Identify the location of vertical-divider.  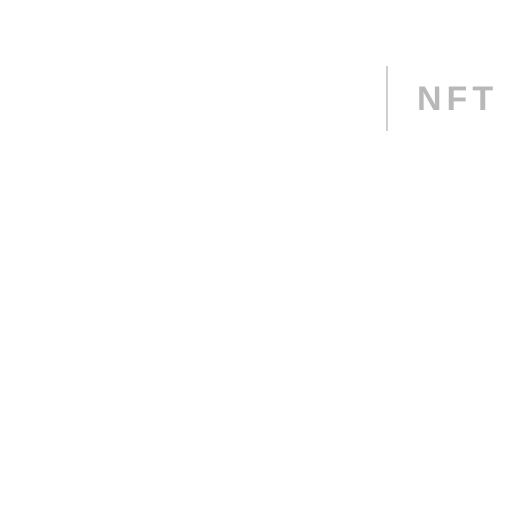
(387, 98).